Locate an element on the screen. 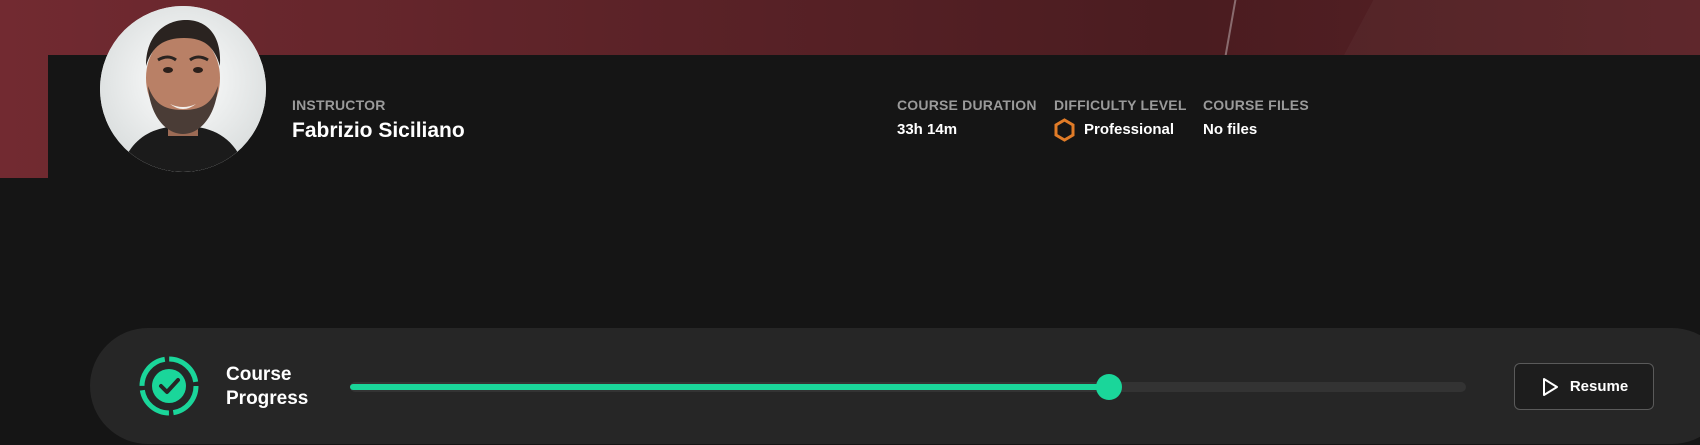 The image size is (1700, 445). hero-line-decoration is located at coordinates (1231, 30).